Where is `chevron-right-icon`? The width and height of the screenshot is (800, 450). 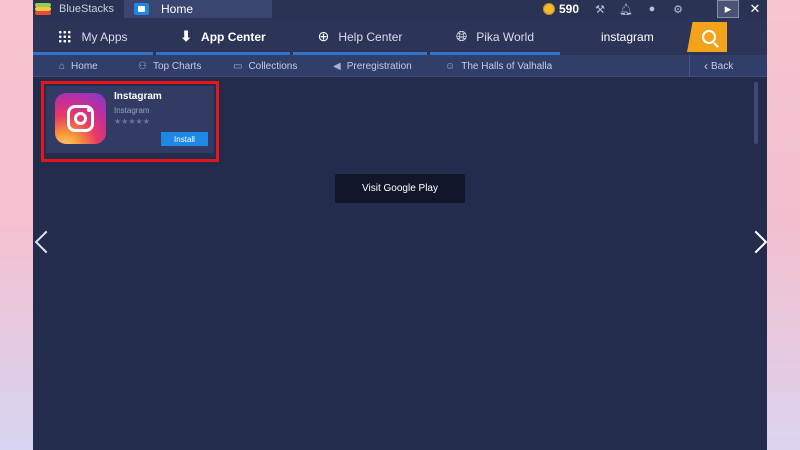 chevron-right-icon is located at coordinates (759, 243).